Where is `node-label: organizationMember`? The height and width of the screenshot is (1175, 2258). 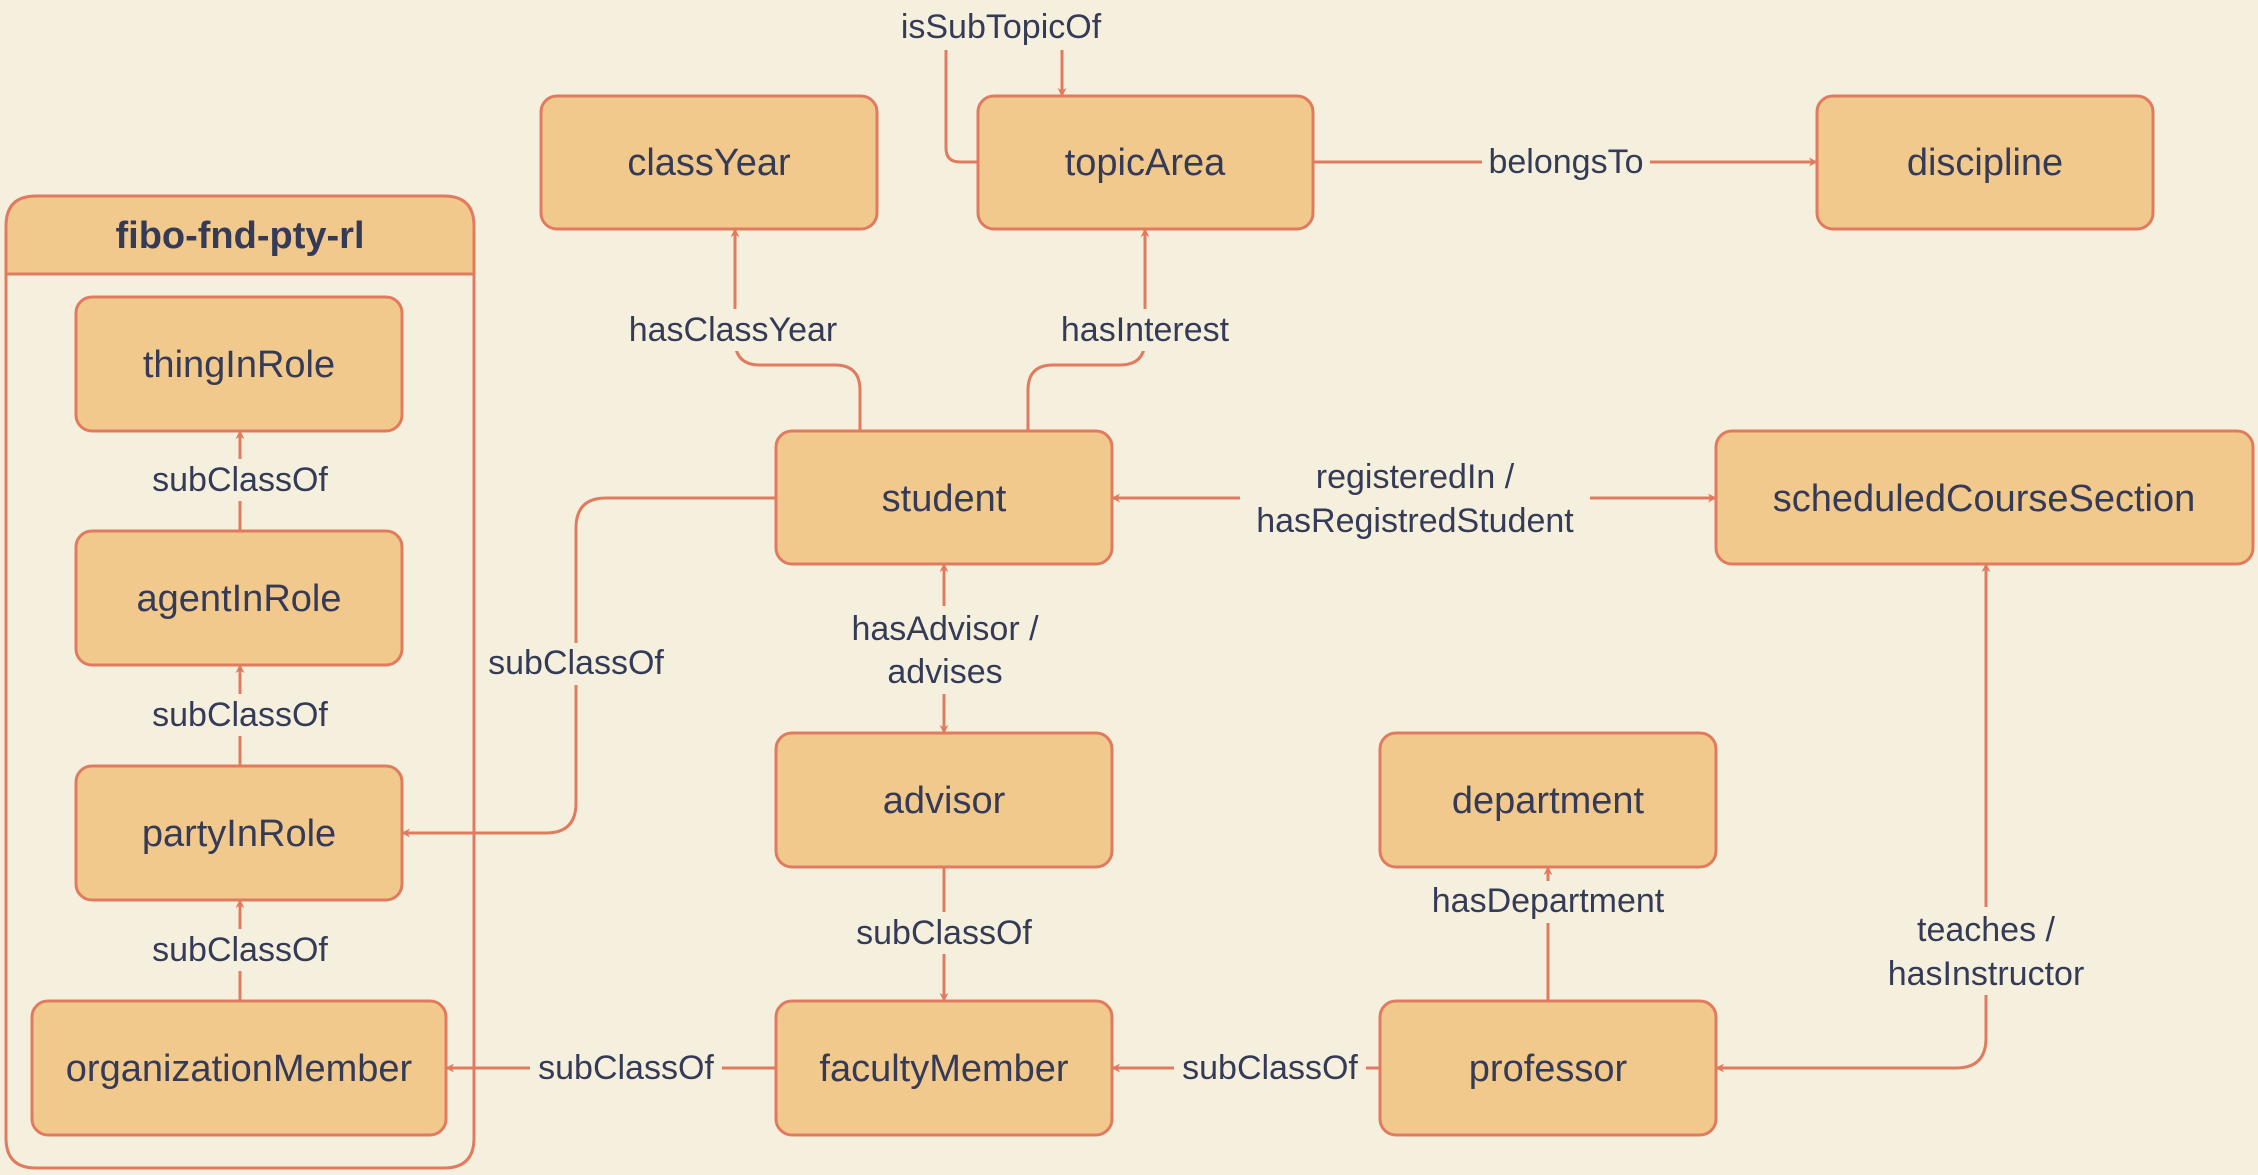 node-label: organizationMember is located at coordinates (239, 1069).